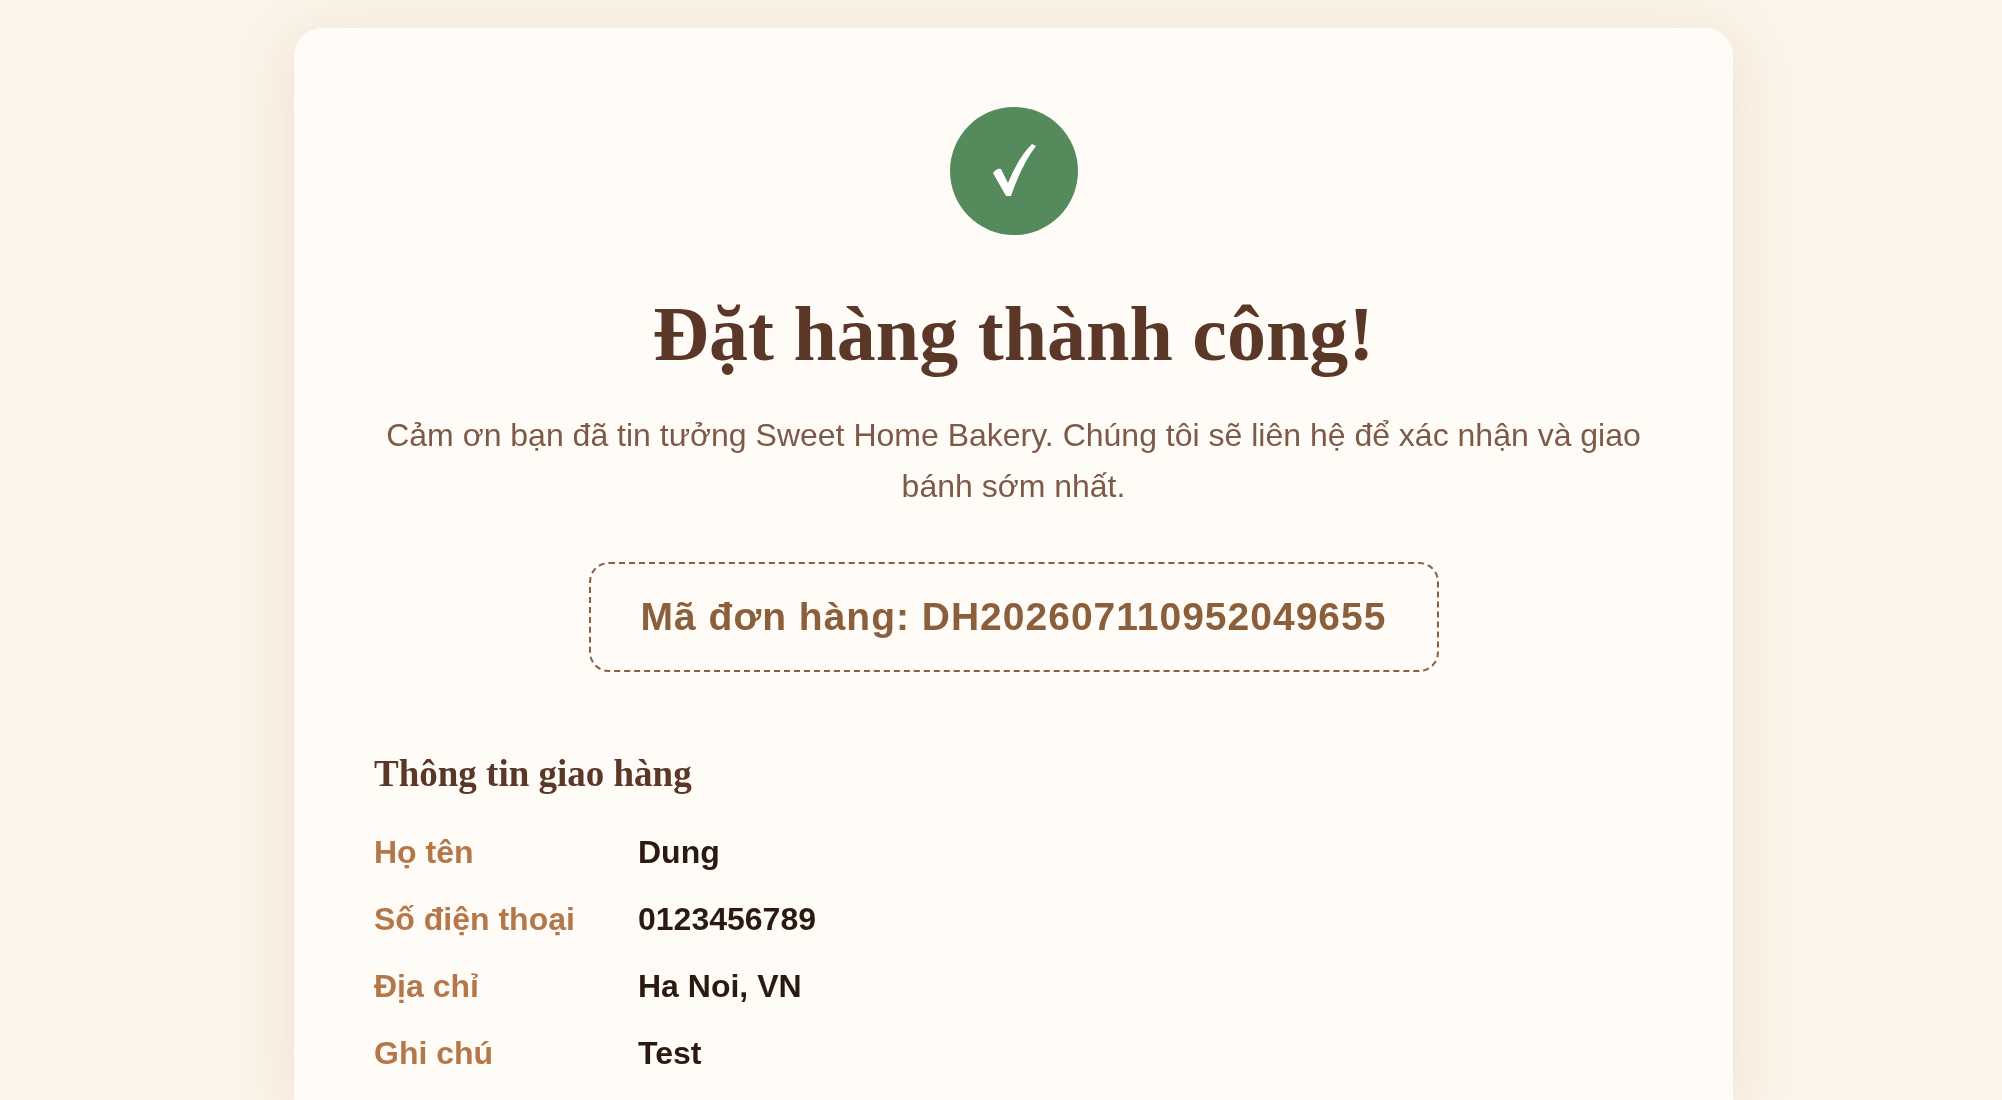  What do you see at coordinates (434, 1053) in the screenshot?
I see `field-label: Ghi chú` at bounding box center [434, 1053].